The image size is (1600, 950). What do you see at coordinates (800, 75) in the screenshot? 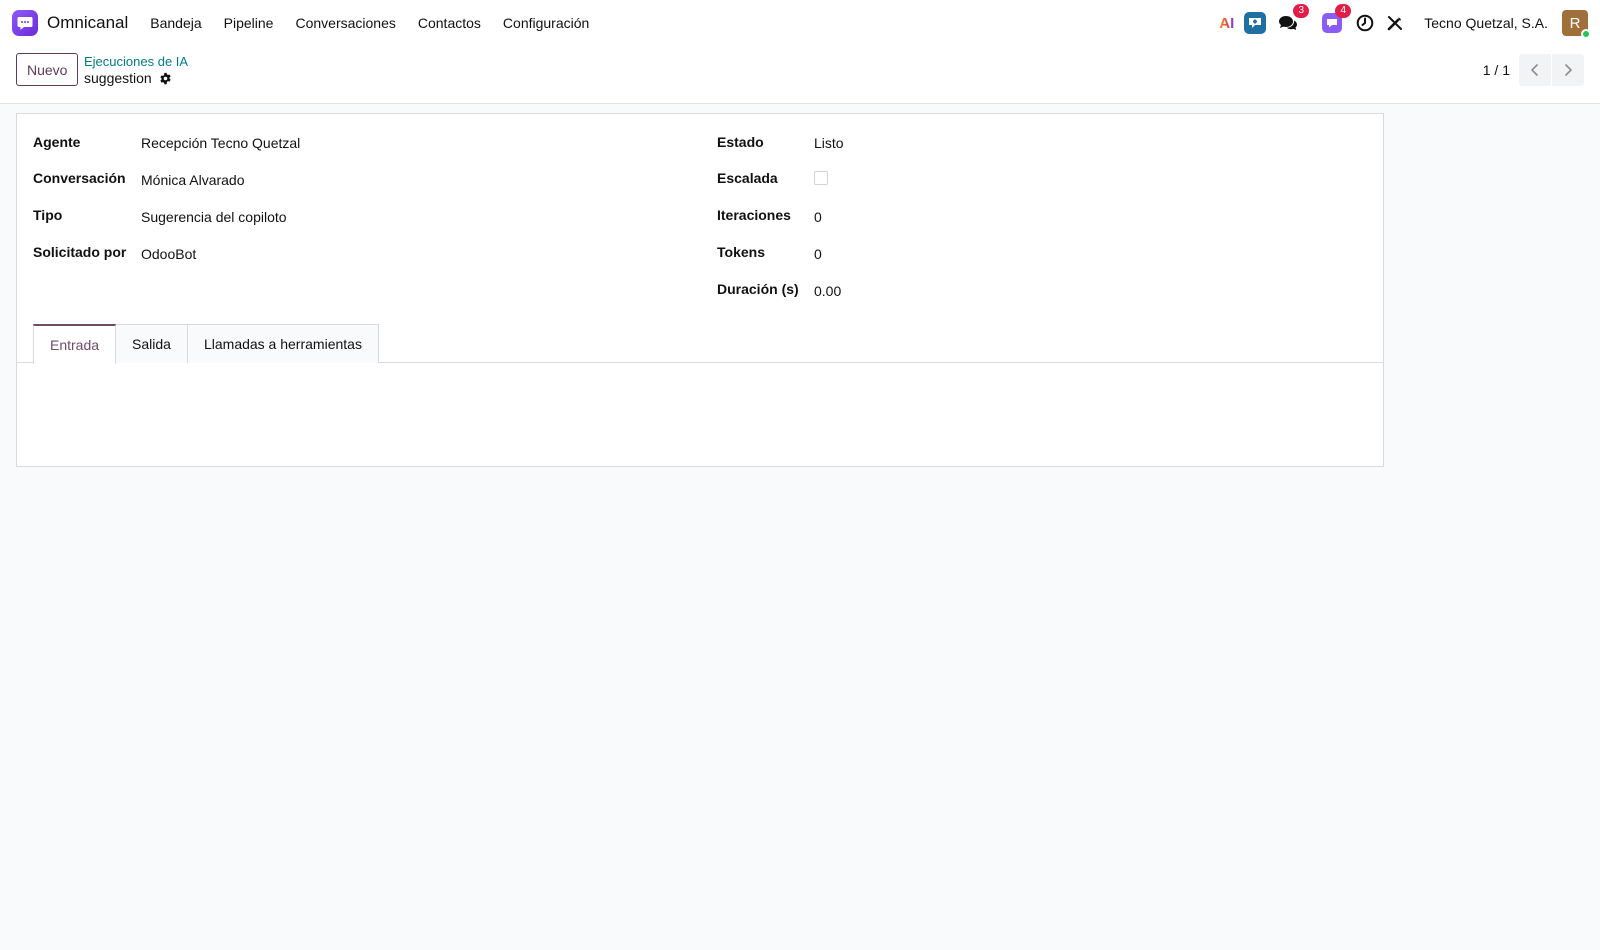
I see `control-panel: Nuevo Ejecuciones de IA suggestion 1 / 1` at bounding box center [800, 75].